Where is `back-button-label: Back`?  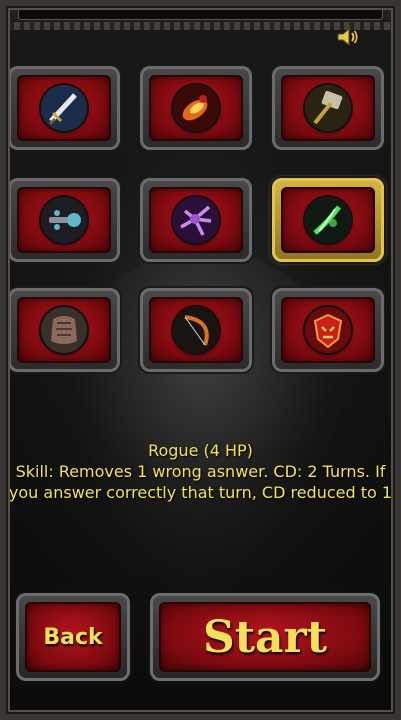
back-button-label: Back is located at coordinates (73, 637).